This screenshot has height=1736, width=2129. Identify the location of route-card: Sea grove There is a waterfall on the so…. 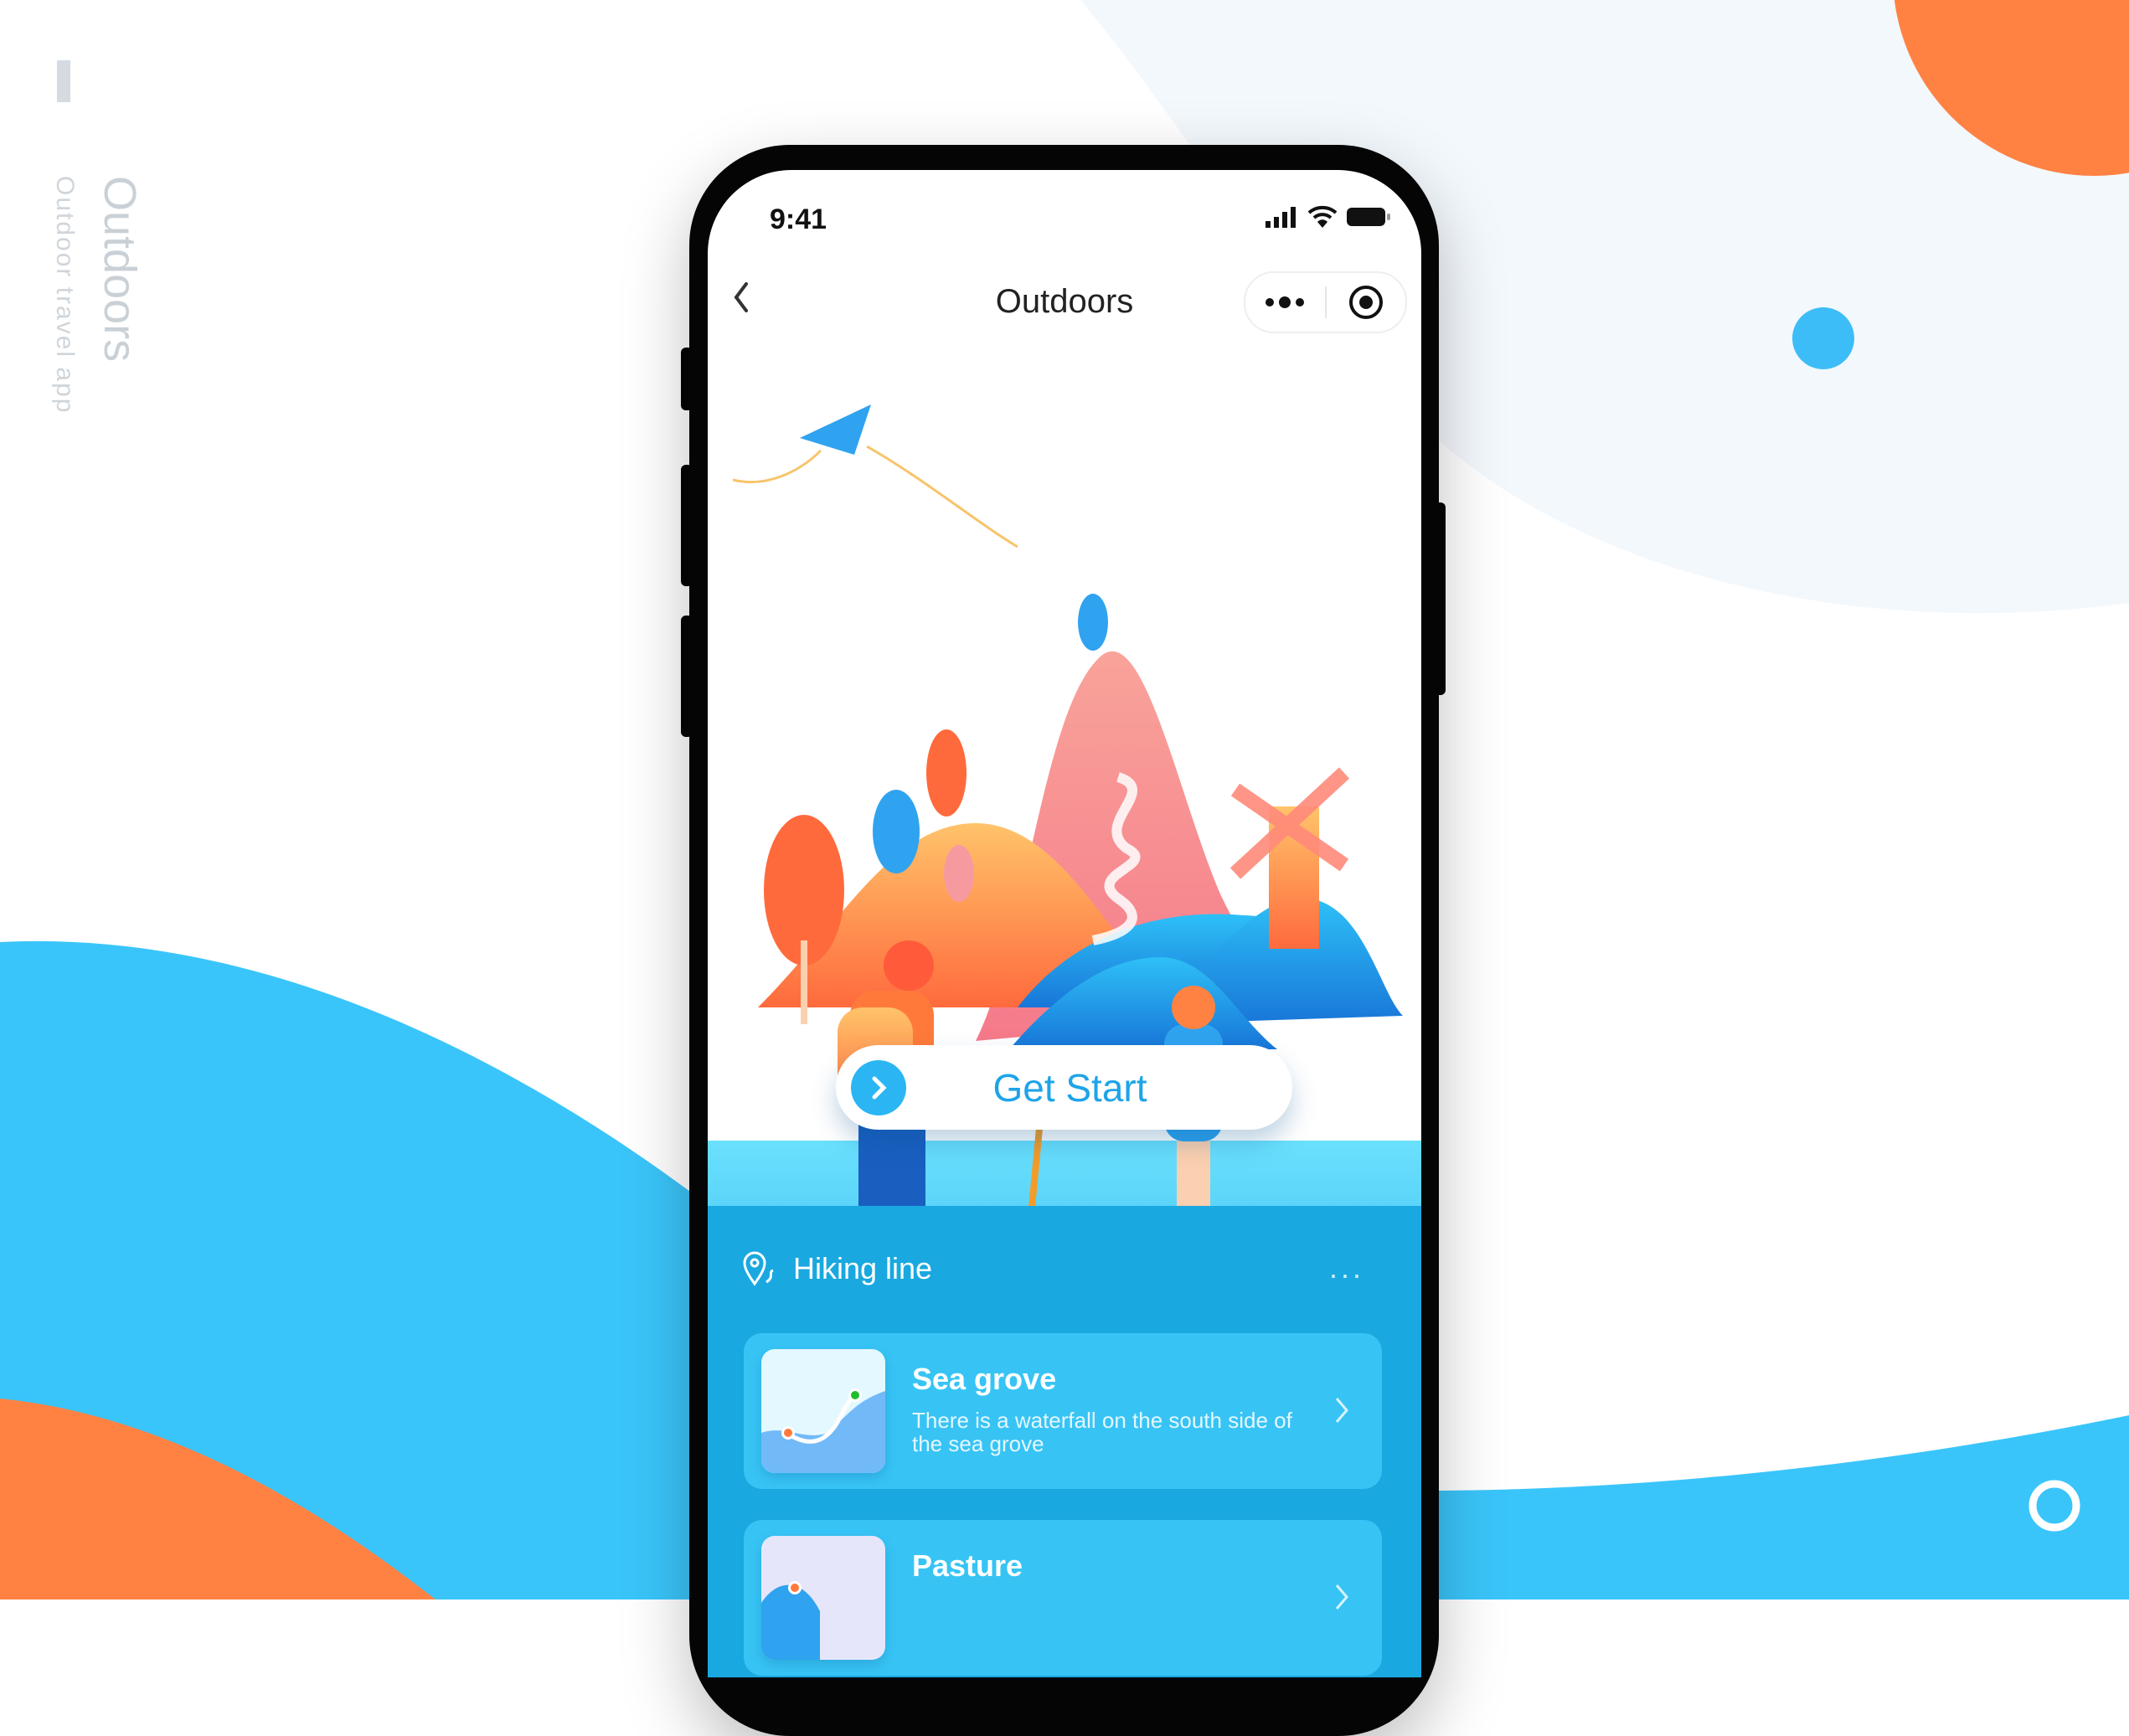
(1063, 1411).